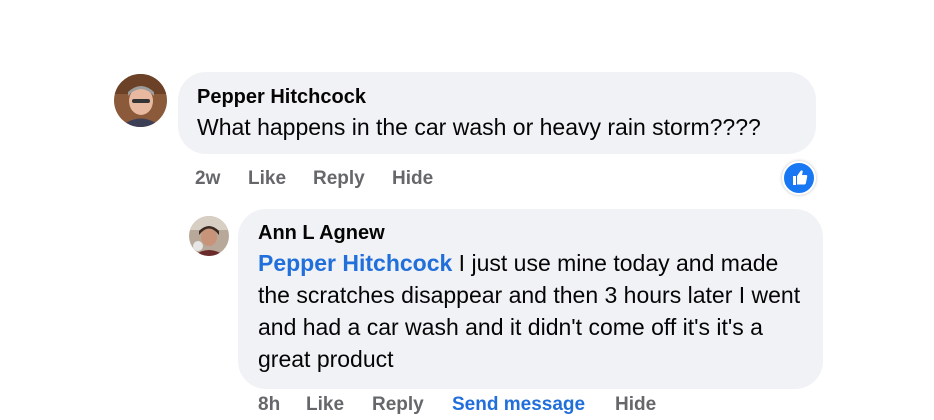  What do you see at coordinates (207, 179) in the screenshot?
I see `comment-timestamp: 2w` at bounding box center [207, 179].